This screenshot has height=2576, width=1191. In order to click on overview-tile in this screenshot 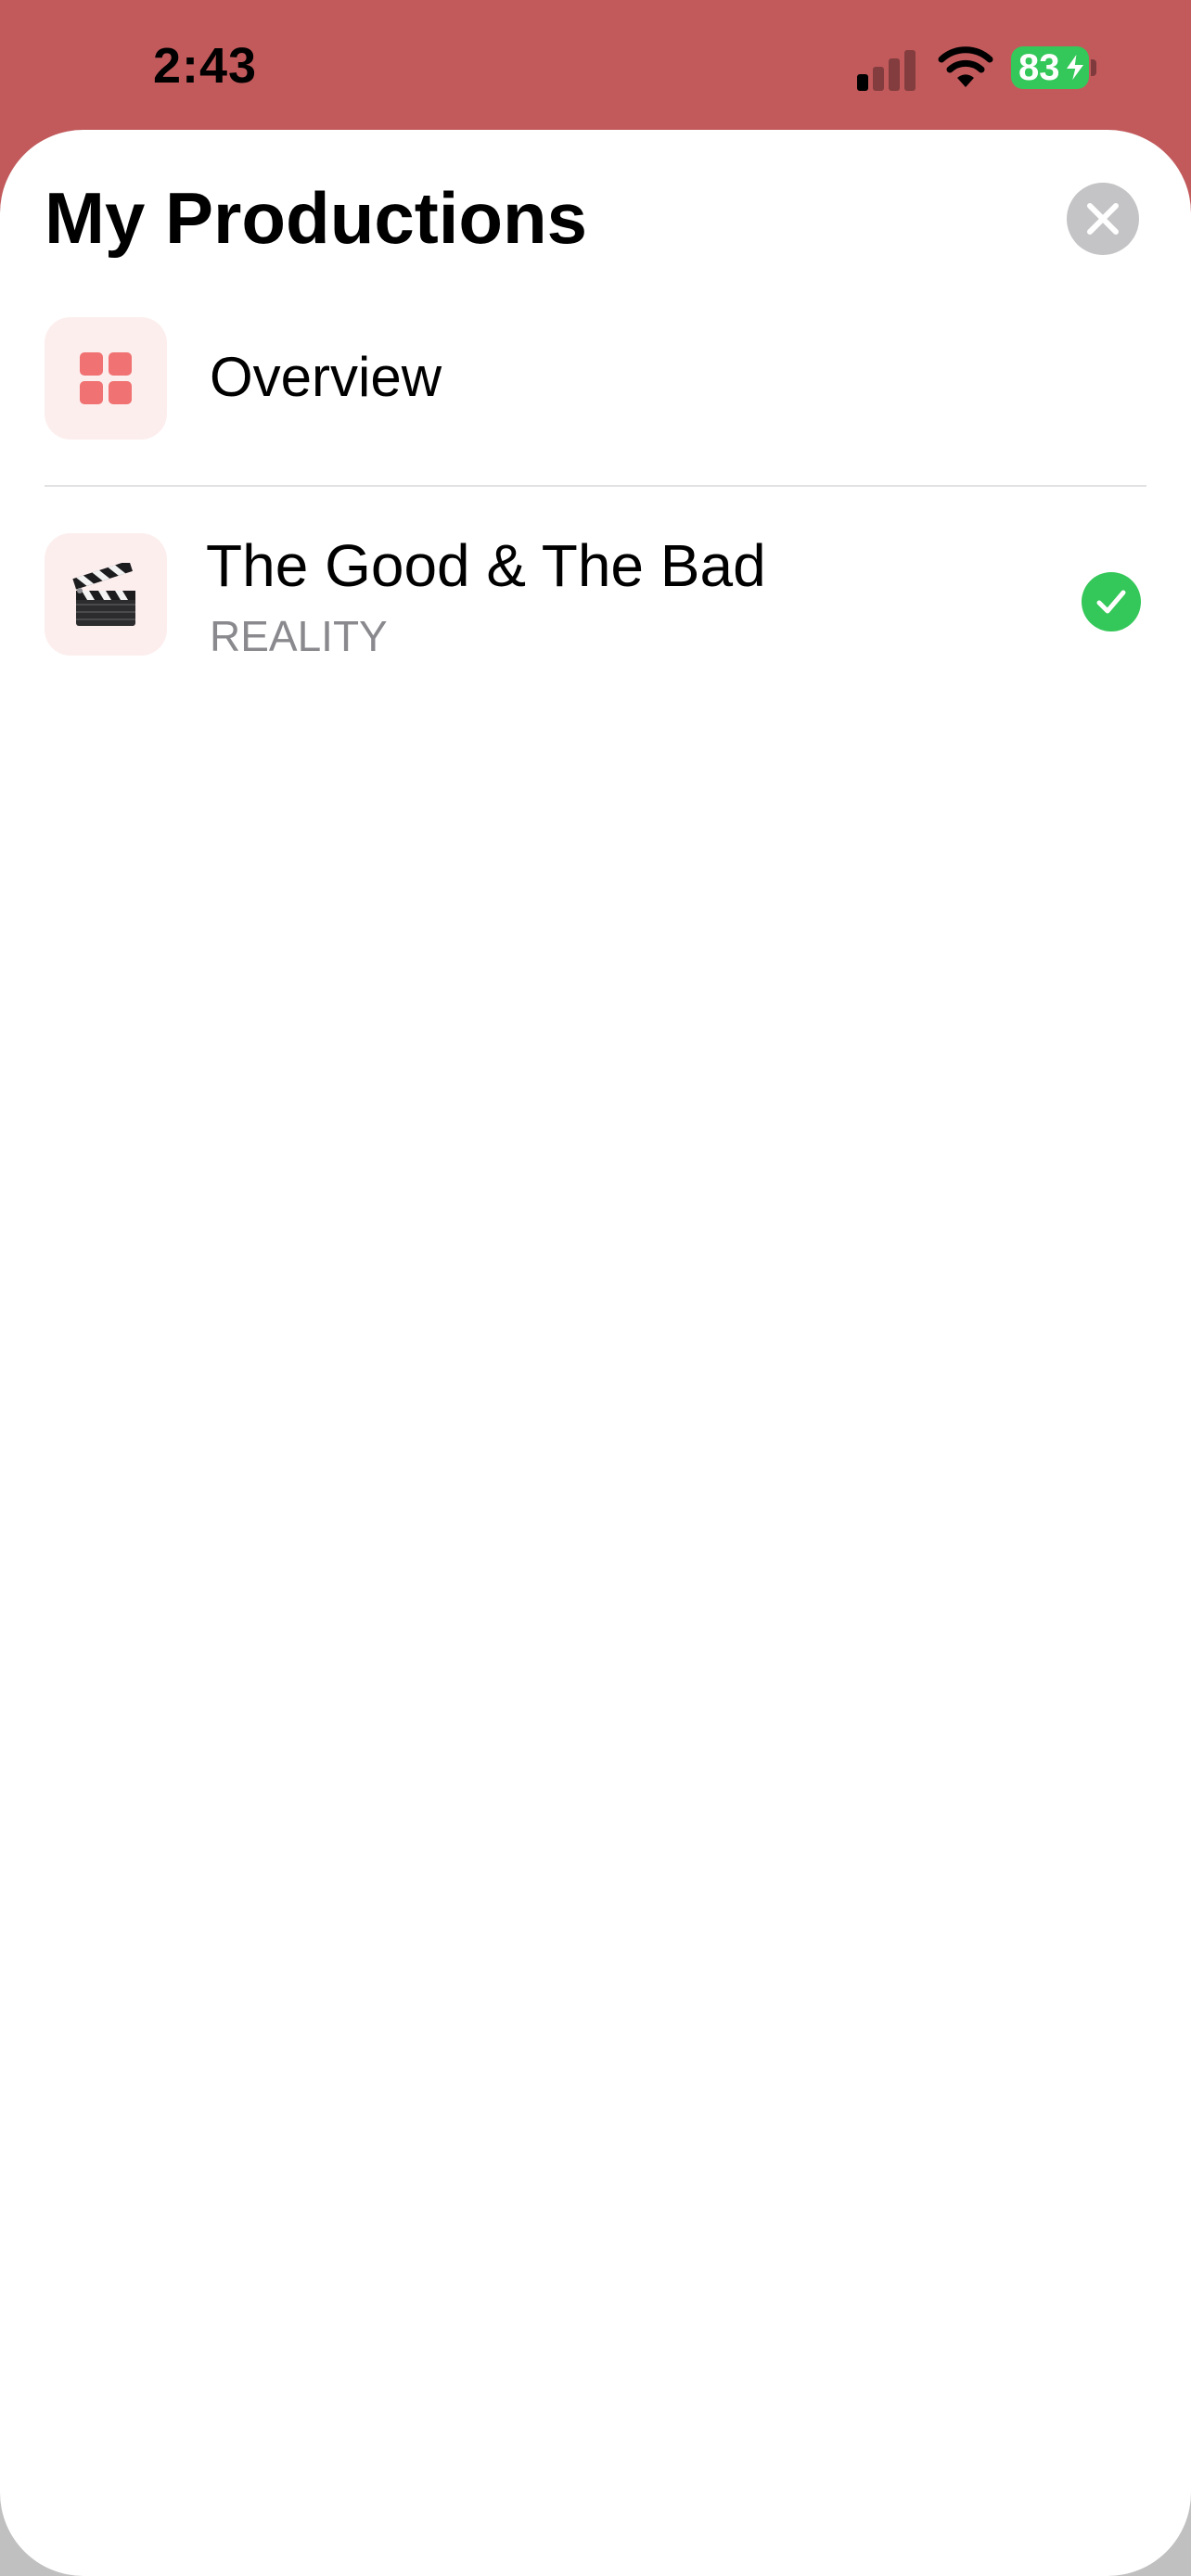, I will do `click(106, 378)`.